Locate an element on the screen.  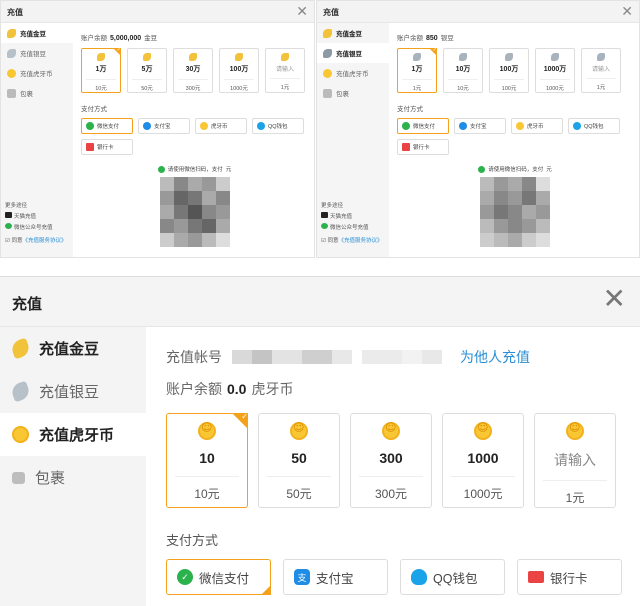
amount-card: 1010元 is located at coordinates (207, 460).